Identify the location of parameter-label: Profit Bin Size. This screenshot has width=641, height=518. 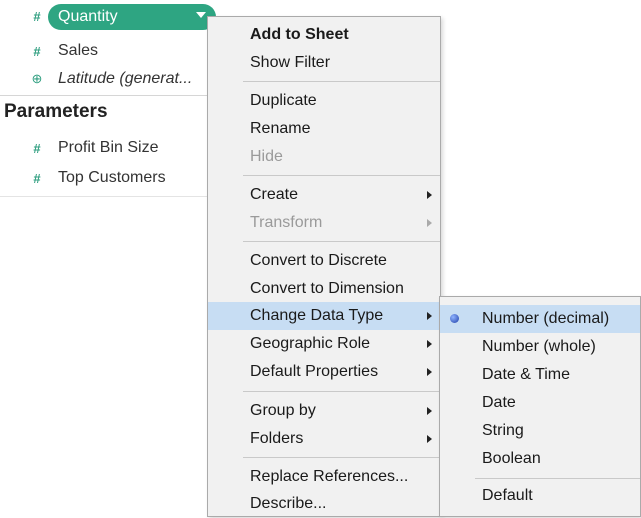
(108, 147).